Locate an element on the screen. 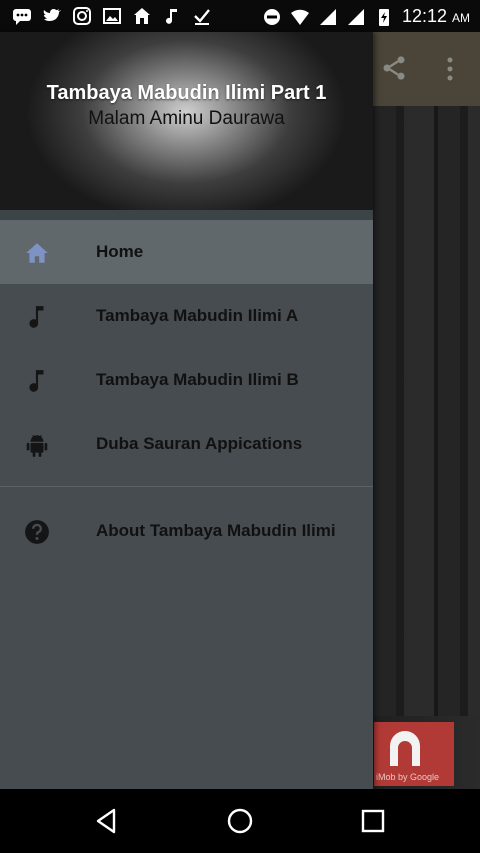  chat-icon is located at coordinates (22, 17).